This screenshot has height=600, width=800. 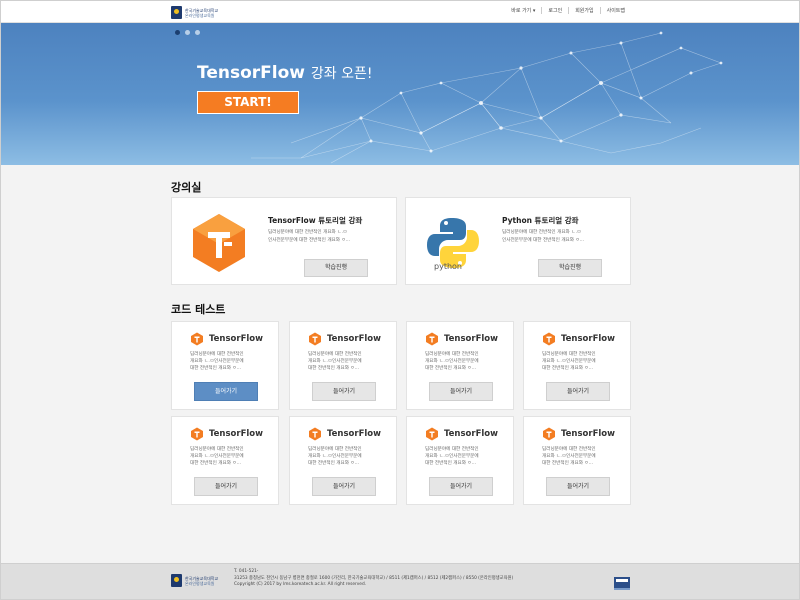 I want to click on lecture-title: TensorFlow 튜토리얼 강좌, so click(x=315, y=220).